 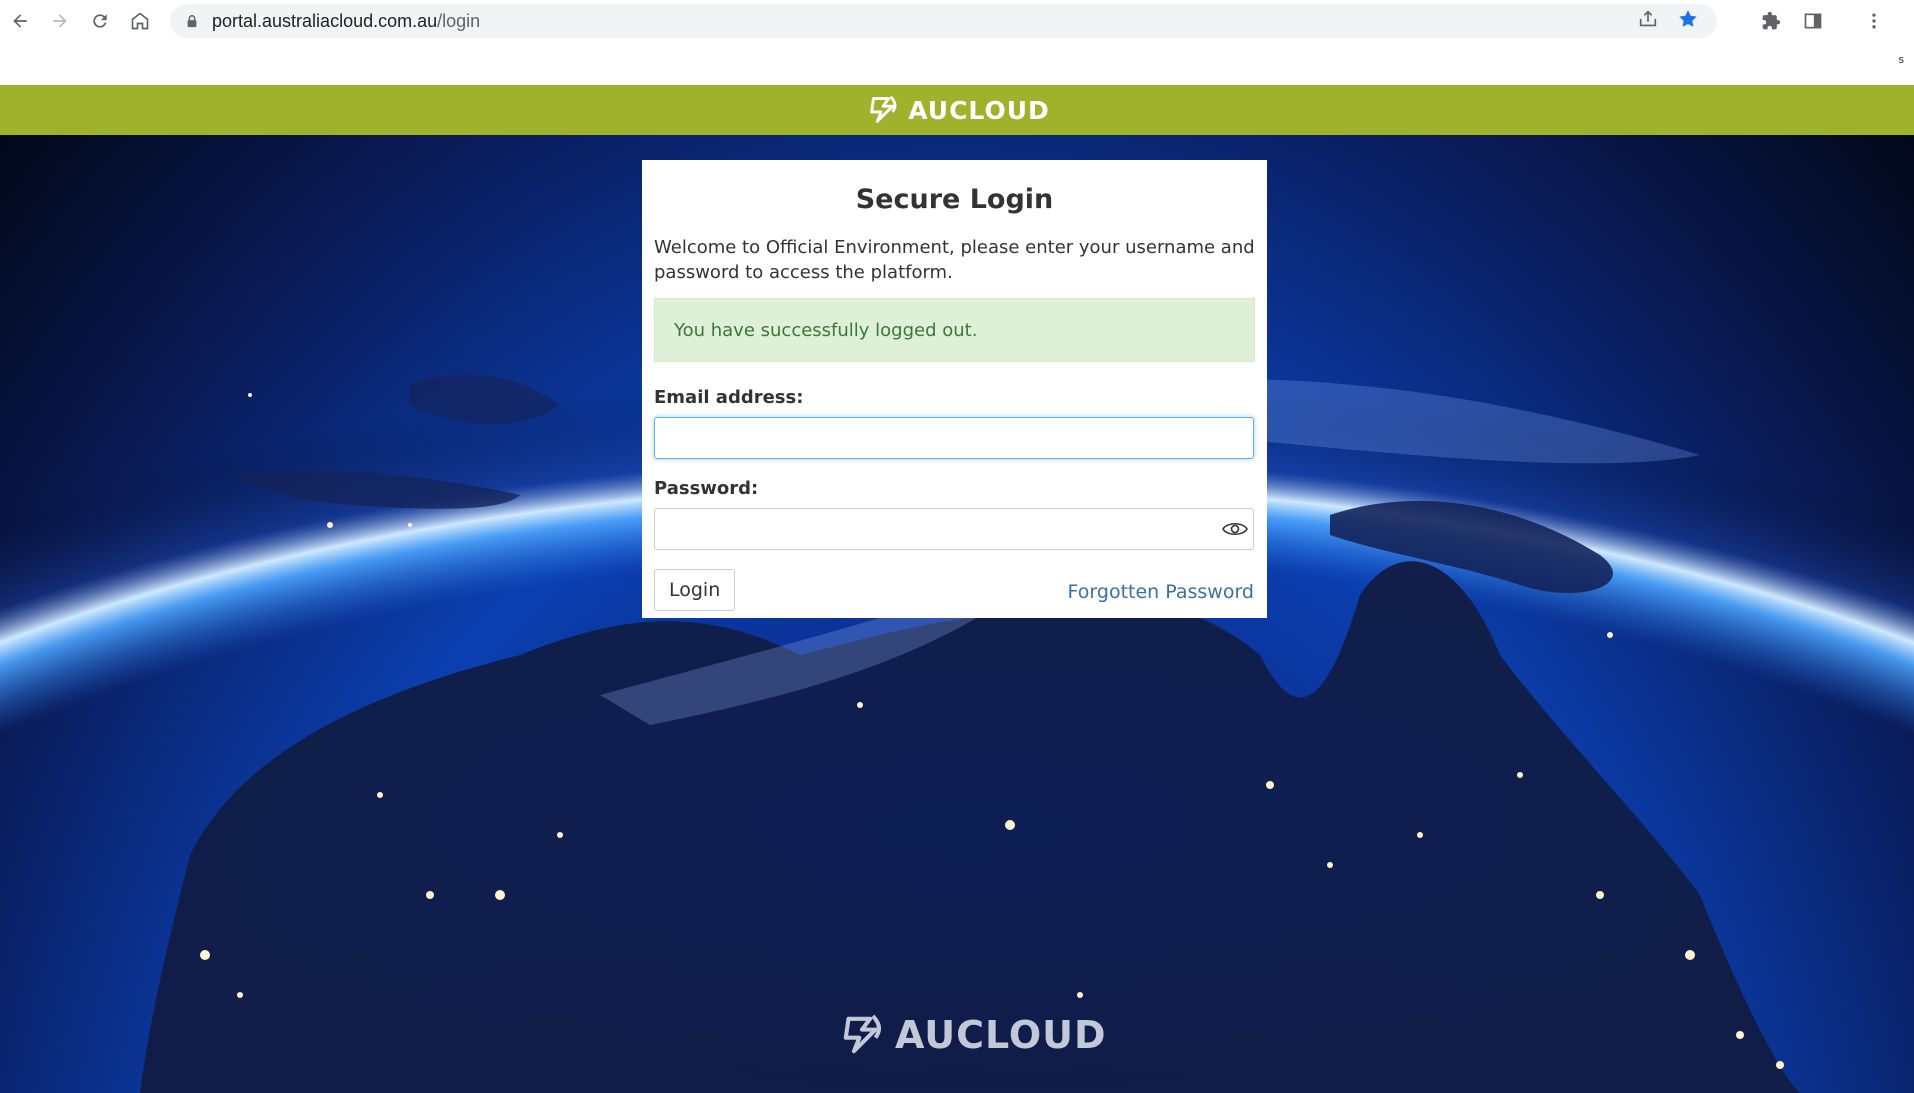 I want to click on side-panel-icon, so click(x=1813, y=21).